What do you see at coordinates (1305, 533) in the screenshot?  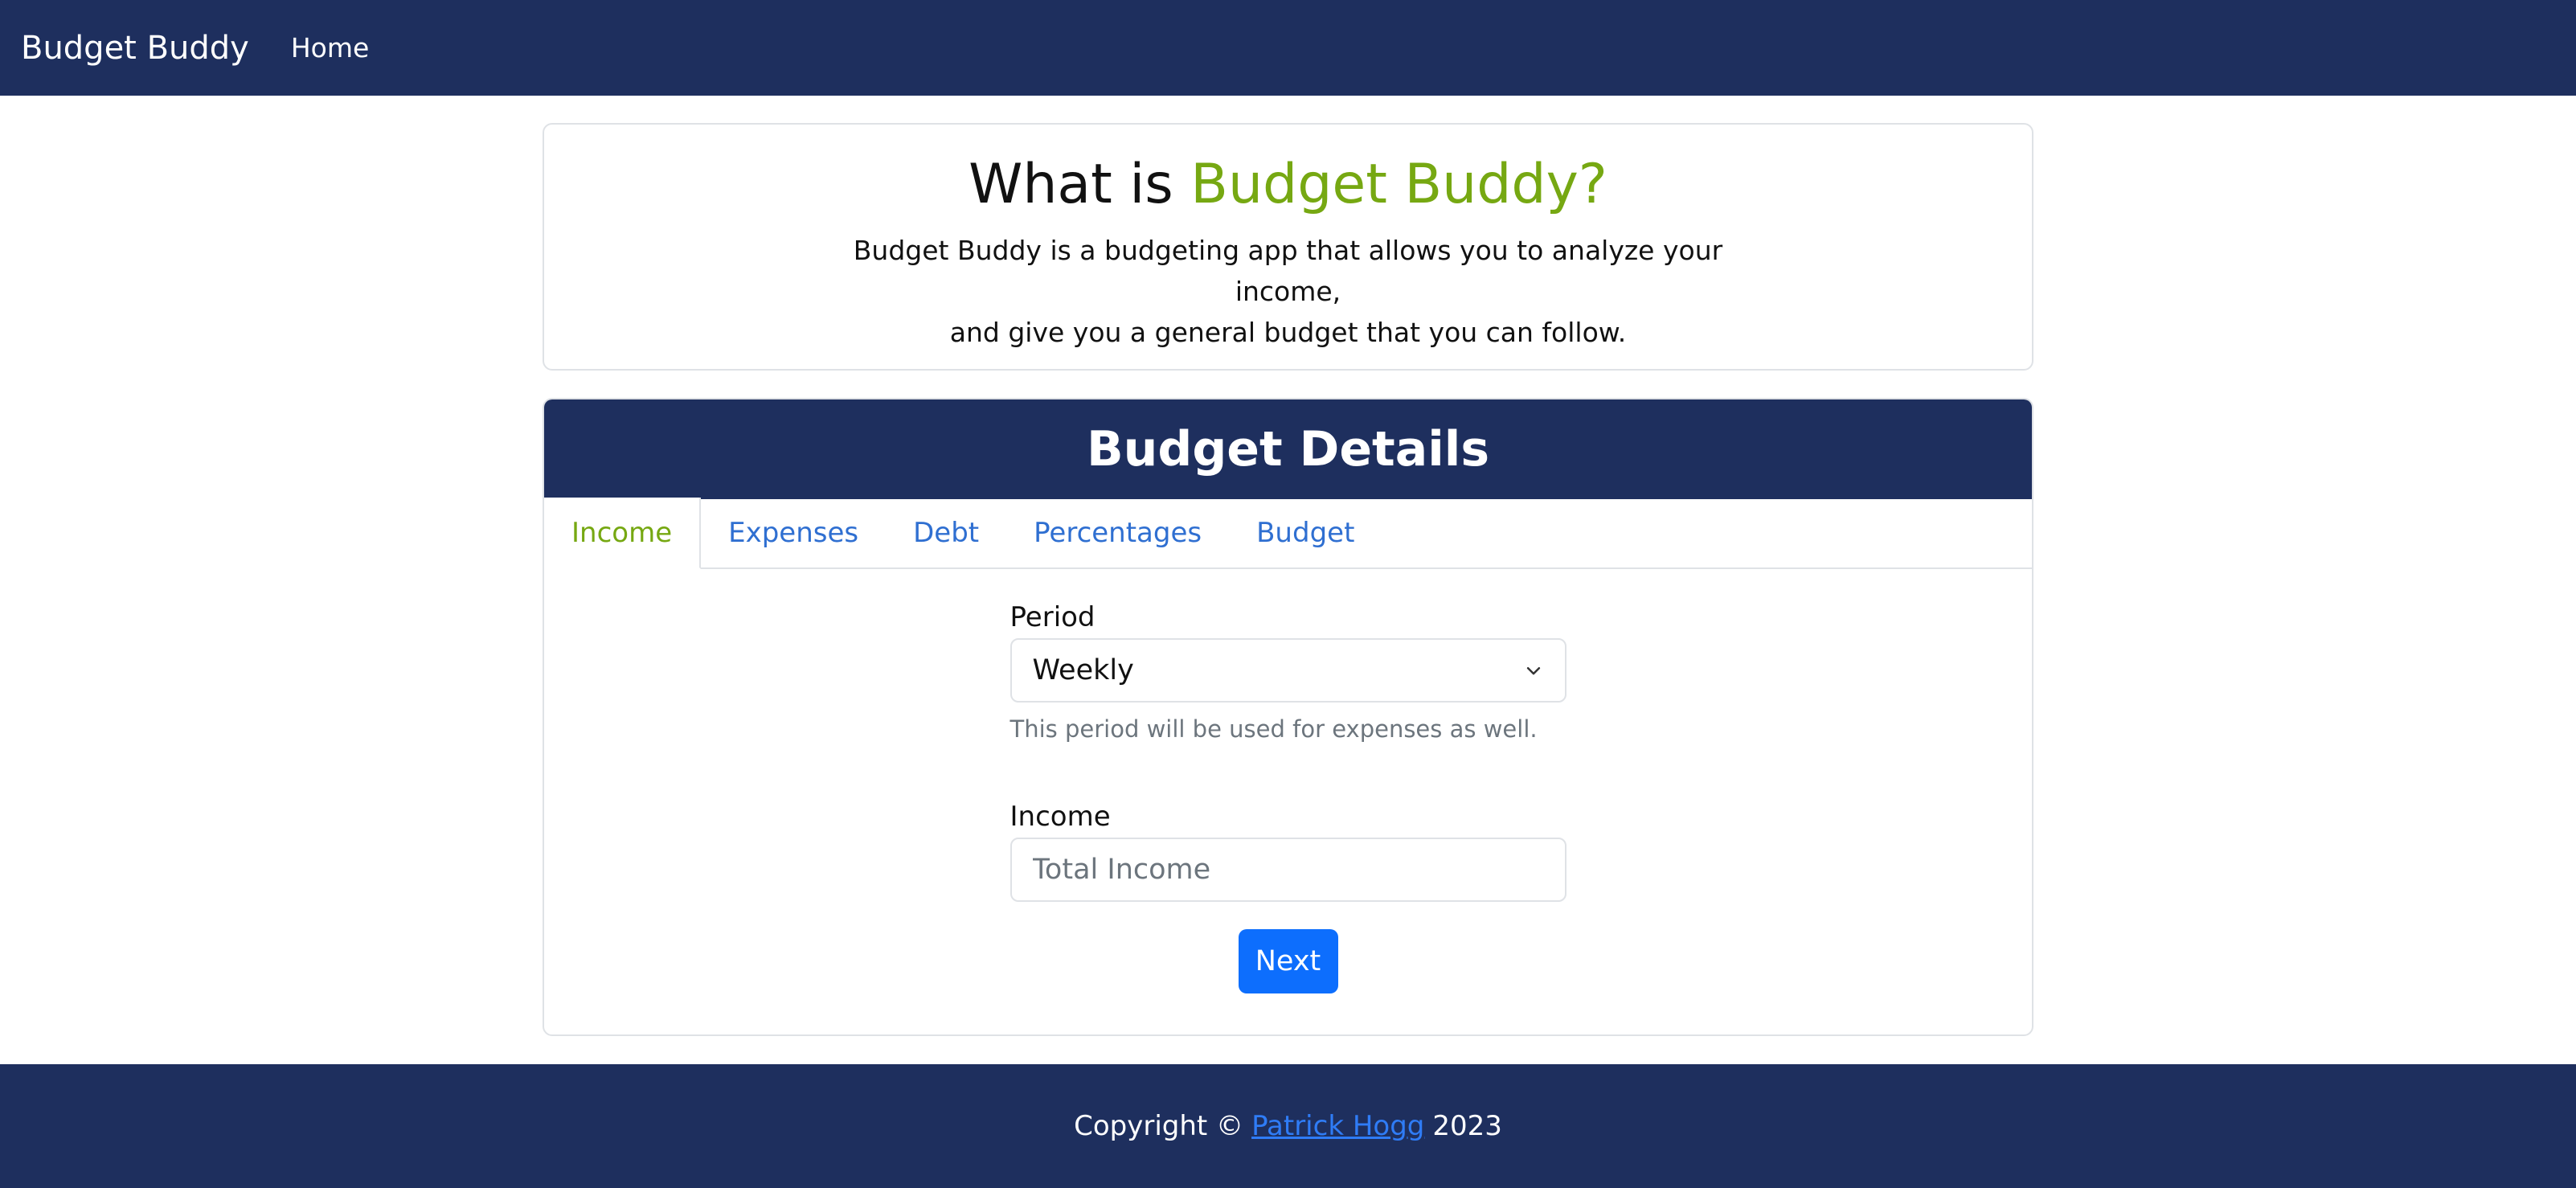 I see `tab-budget: Budget` at bounding box center [1305, 533].